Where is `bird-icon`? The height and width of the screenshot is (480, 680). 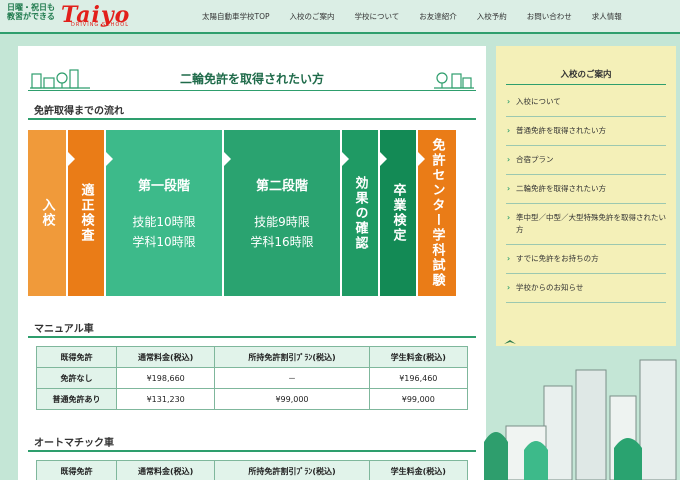 bird-icon is located at coordinates (510, 342).